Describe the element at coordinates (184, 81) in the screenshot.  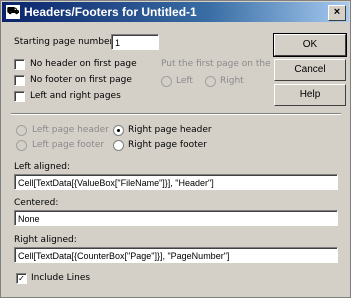
I see `first-page-left-label: Left` at that location.